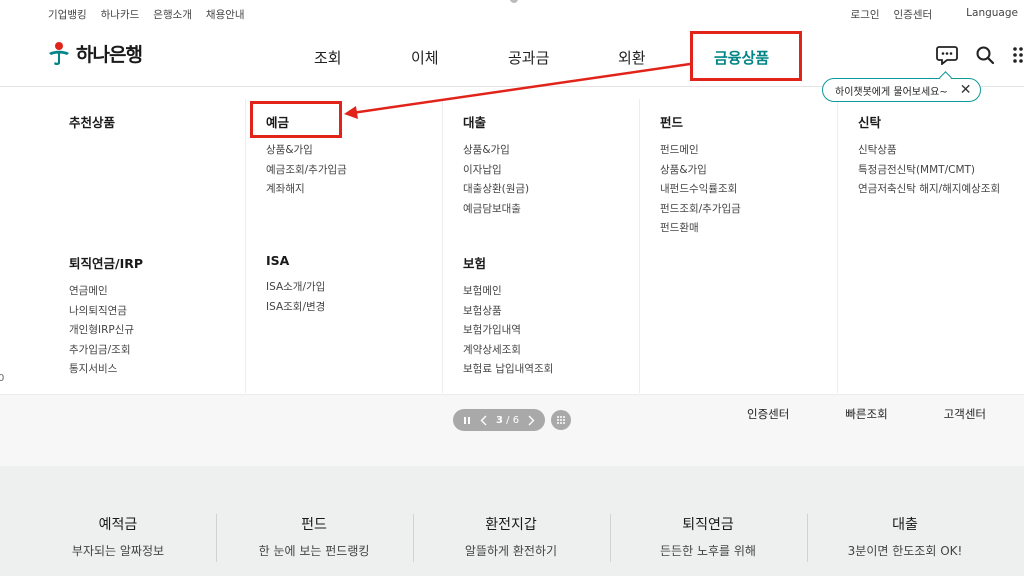  What do you see at coordinates (314, 536) in the screenshot?
I see `quick-banner-fund: 펀드 한 눈에 보는 펀드랭킹` at bounding box center [314, 536].